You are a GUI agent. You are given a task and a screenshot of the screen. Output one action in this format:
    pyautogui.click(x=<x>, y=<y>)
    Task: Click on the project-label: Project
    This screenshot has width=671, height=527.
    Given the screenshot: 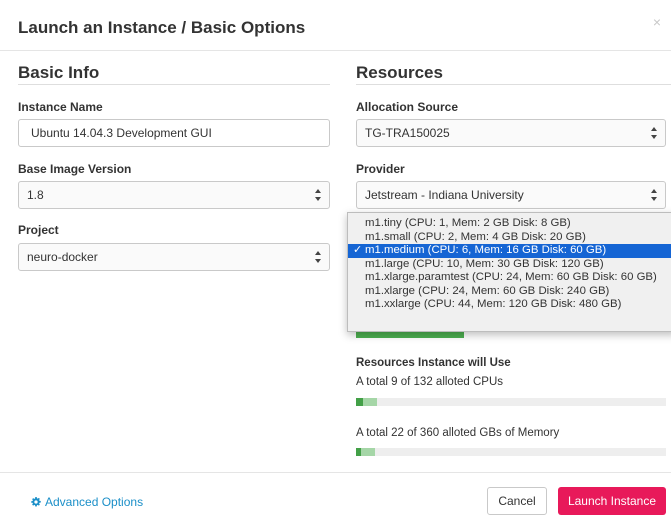 What is the action you would take?
    pyautogui.click(x=38, y=230)
    